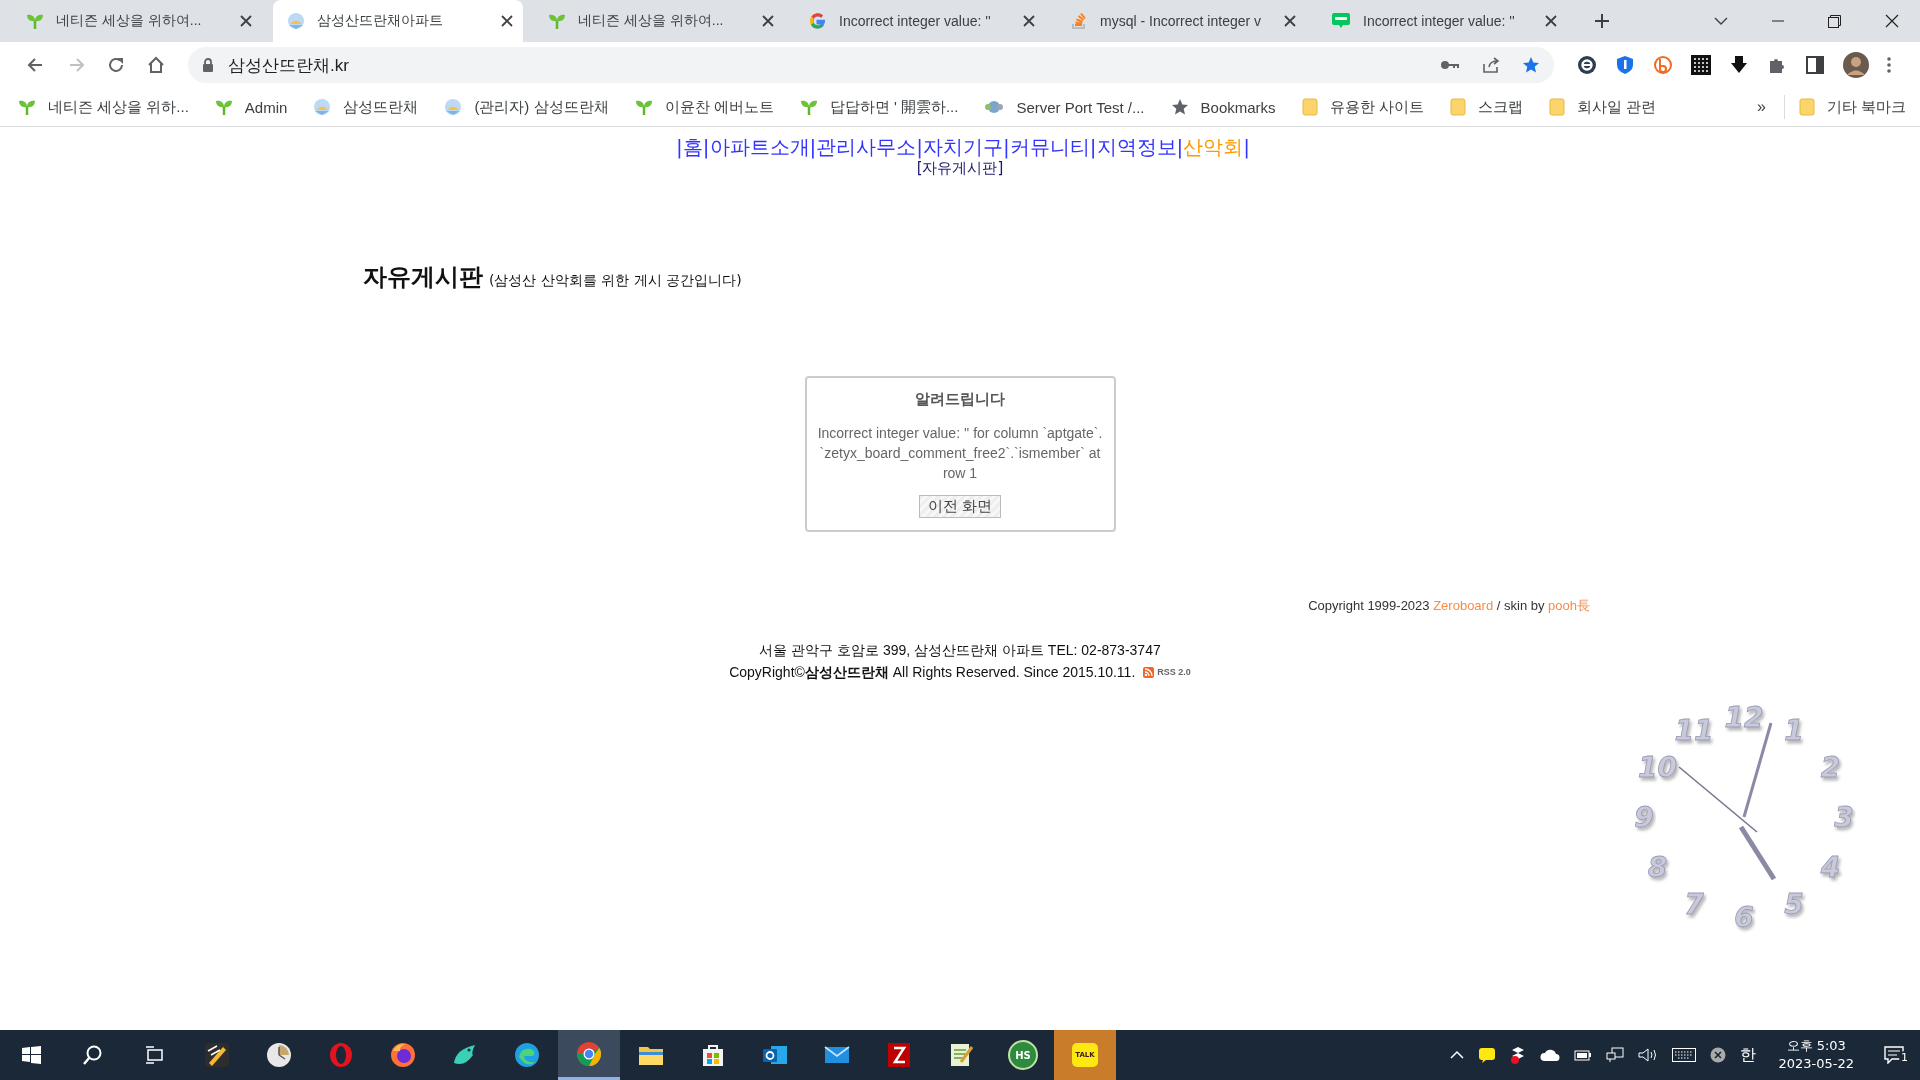 Image resolution: width=1920 pixels, height=1080 pixels. I want to click on clock-numeral: 1, so click(1794, 731).